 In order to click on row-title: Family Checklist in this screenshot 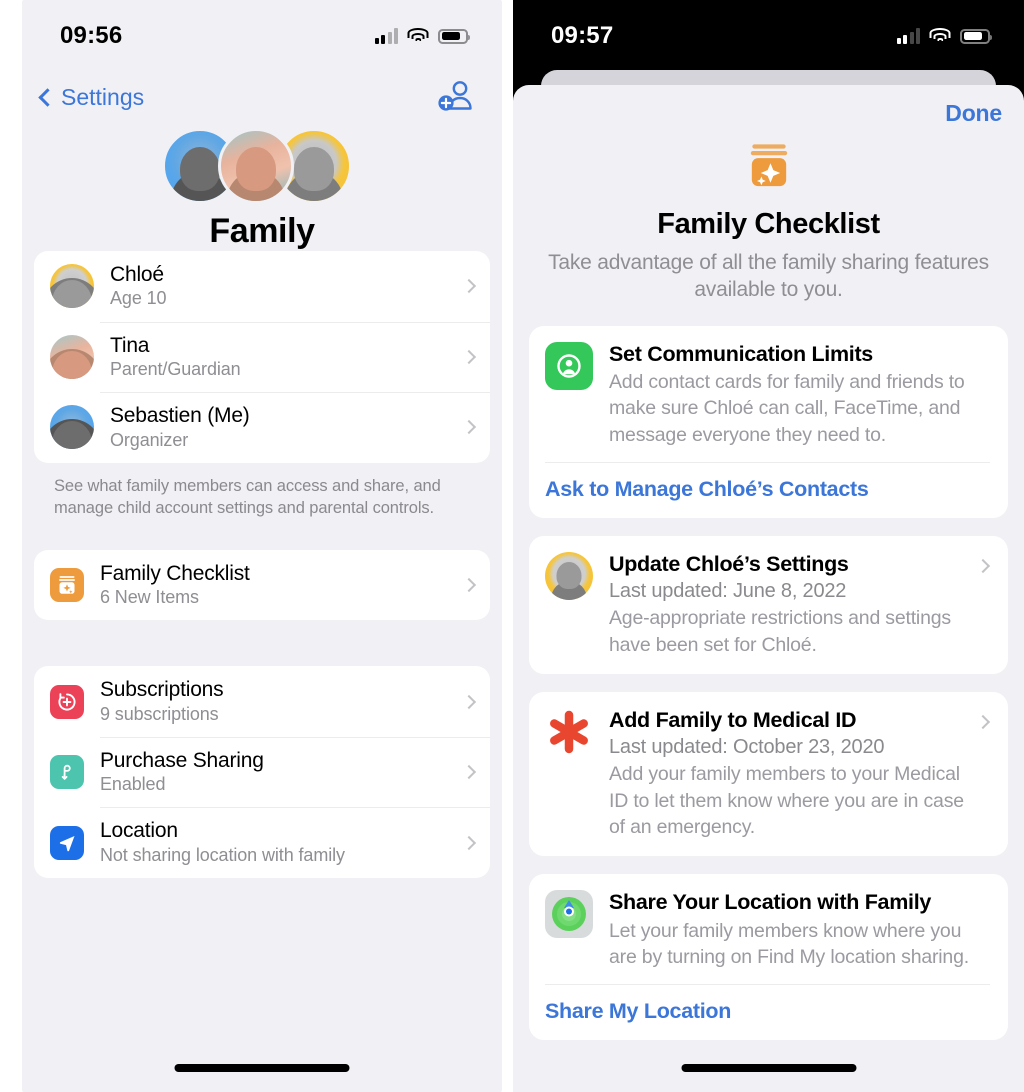, I will do `click(175, 573)`.